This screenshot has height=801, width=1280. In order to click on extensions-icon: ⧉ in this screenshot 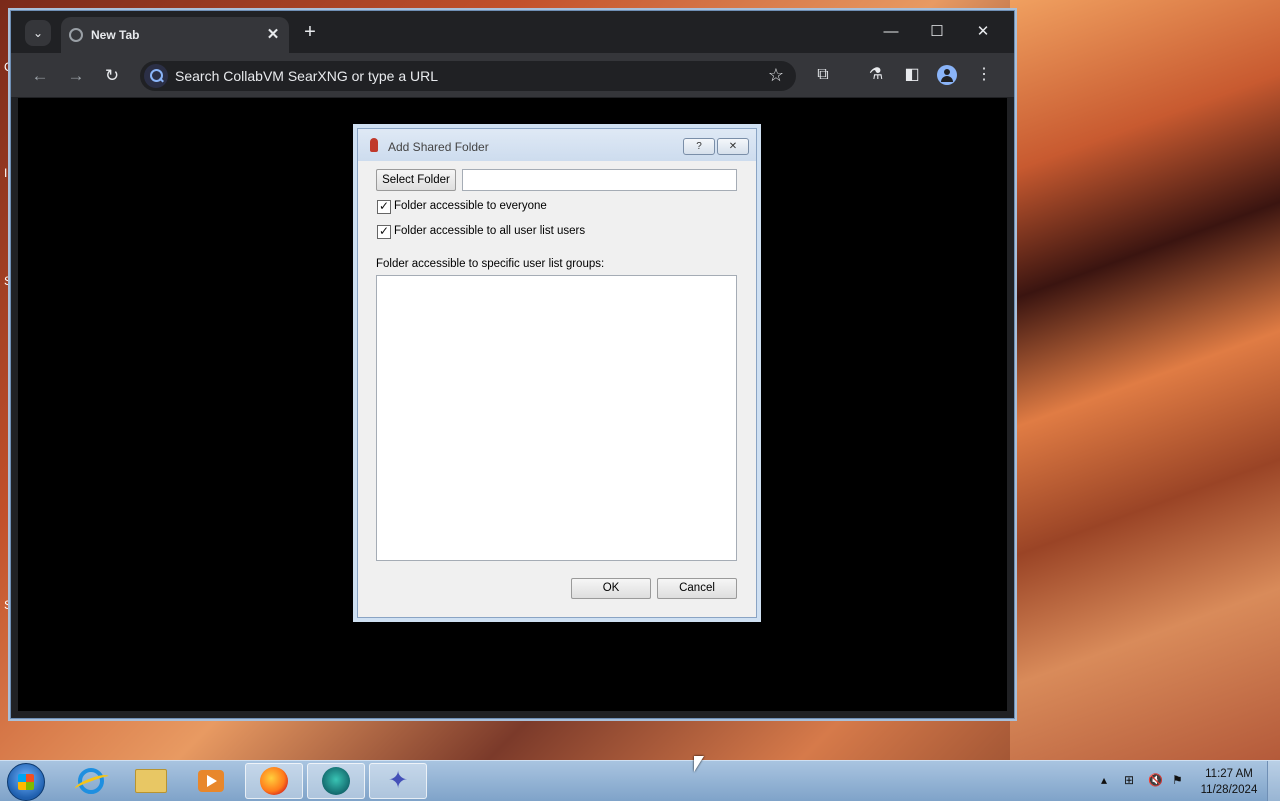, I will do `click(823, 75)`.